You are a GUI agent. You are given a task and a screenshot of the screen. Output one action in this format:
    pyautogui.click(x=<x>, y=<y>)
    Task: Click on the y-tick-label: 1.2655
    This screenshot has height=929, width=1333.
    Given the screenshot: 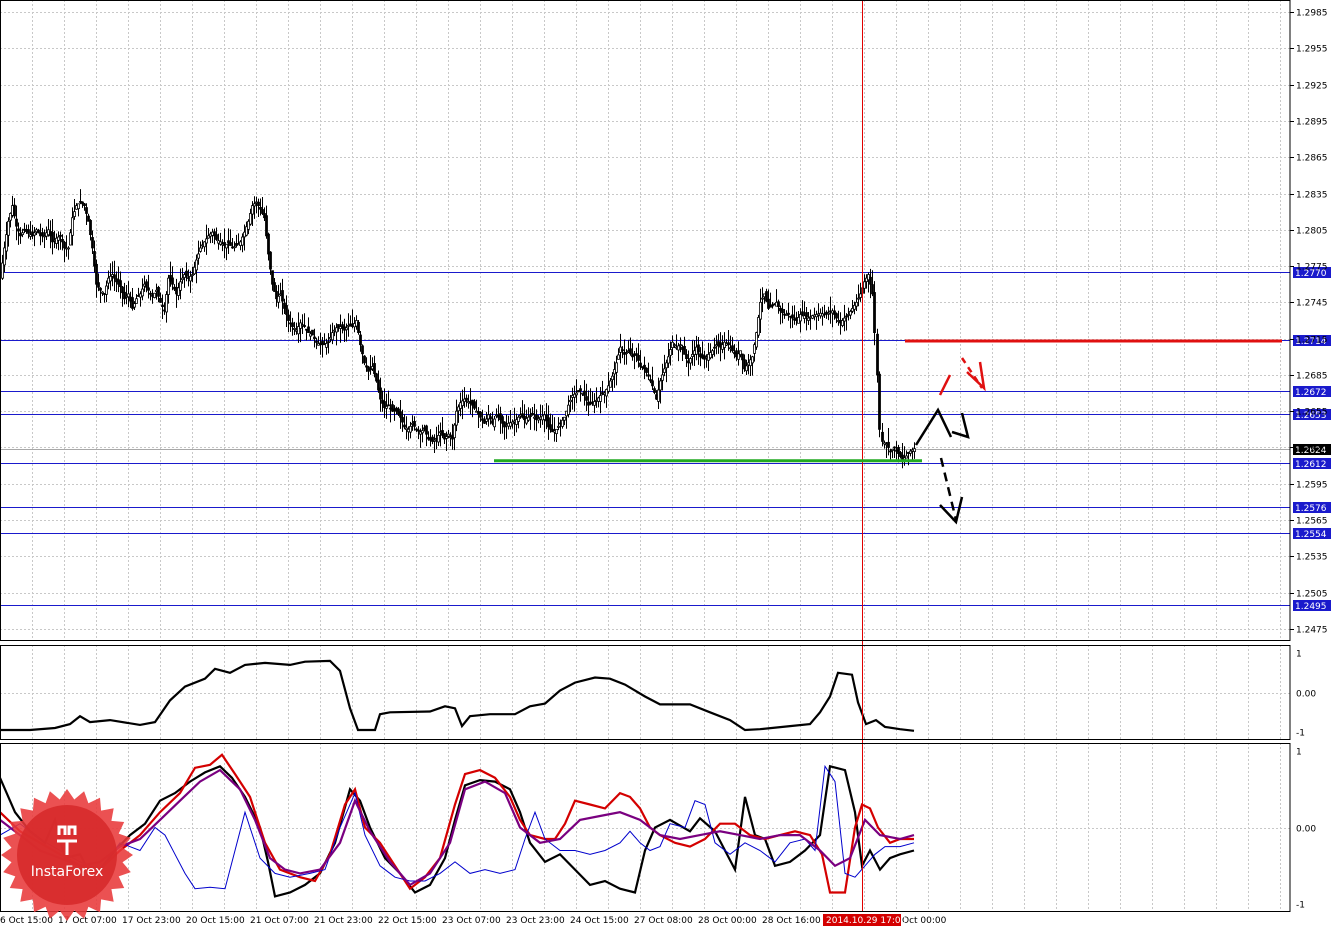 What is the action you would take?
    pyautogui.click(x=1312, y=413)
    